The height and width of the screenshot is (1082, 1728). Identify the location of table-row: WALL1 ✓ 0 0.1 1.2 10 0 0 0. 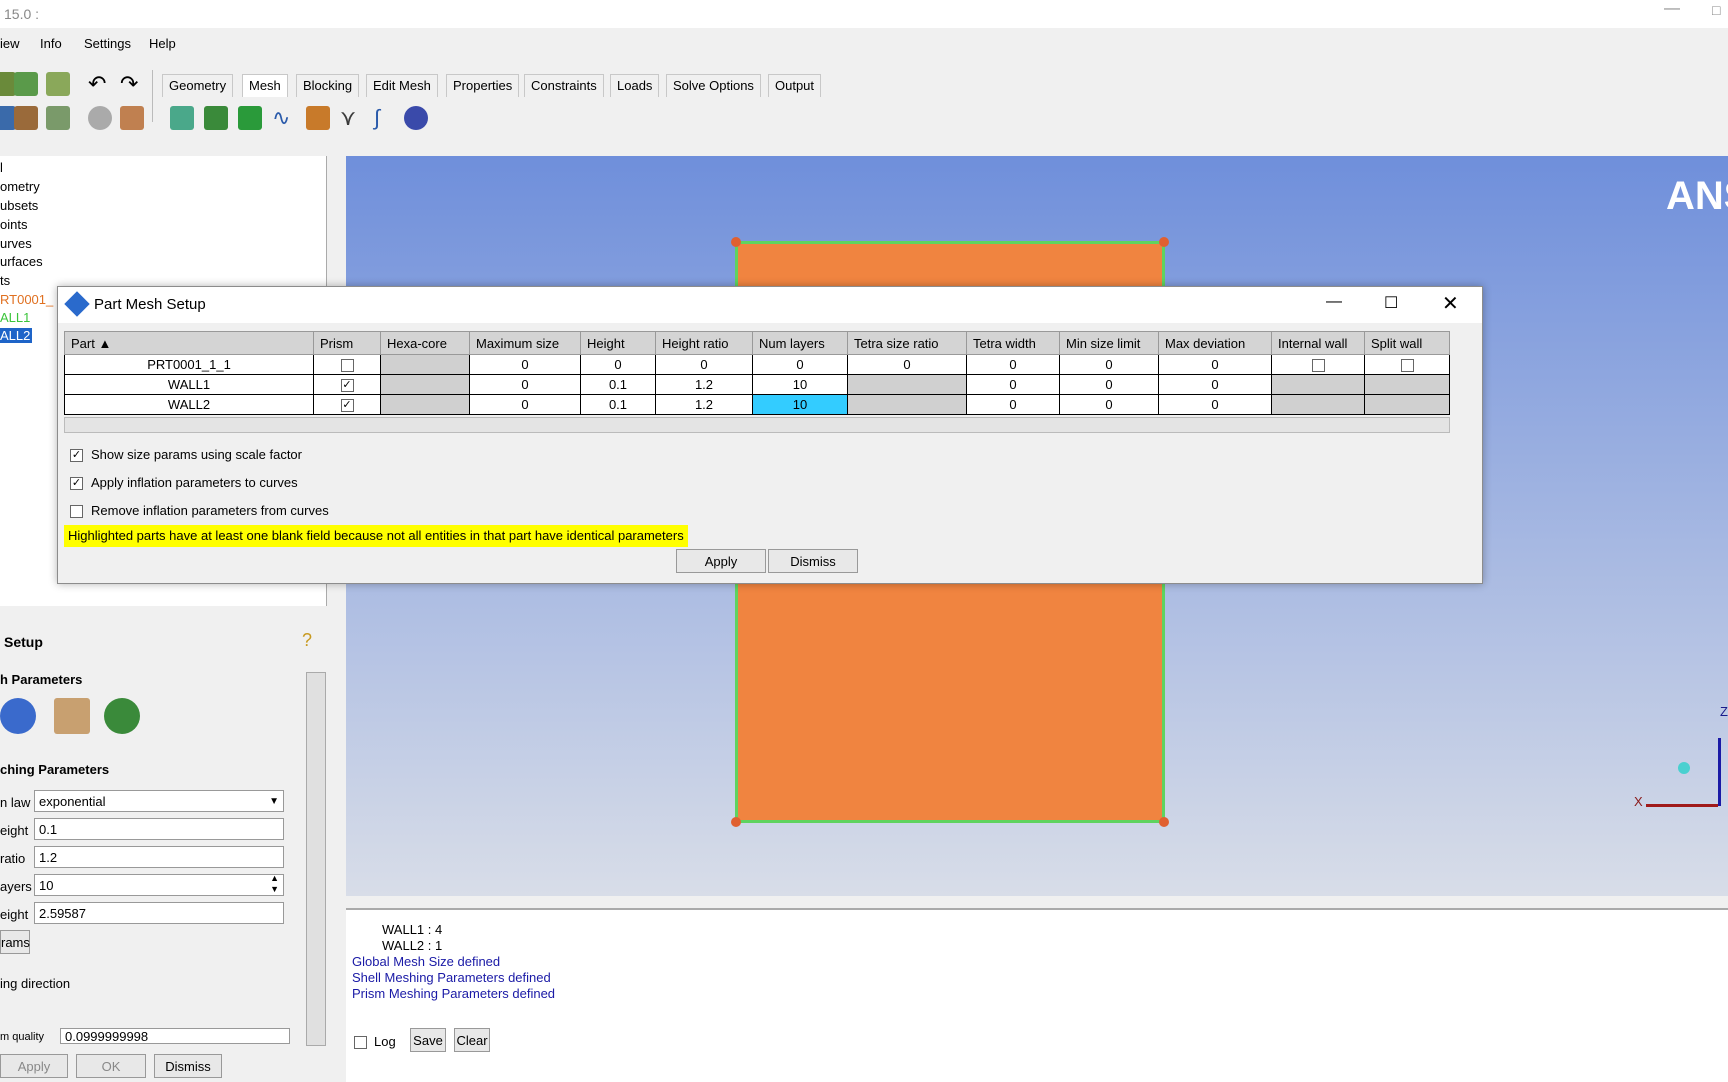
(757, 384).